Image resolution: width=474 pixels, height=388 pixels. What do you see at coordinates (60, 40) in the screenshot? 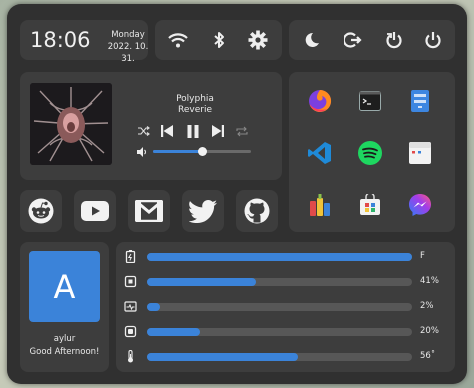
I see `clock-time: 18:06` at bounding box center [60, 40].